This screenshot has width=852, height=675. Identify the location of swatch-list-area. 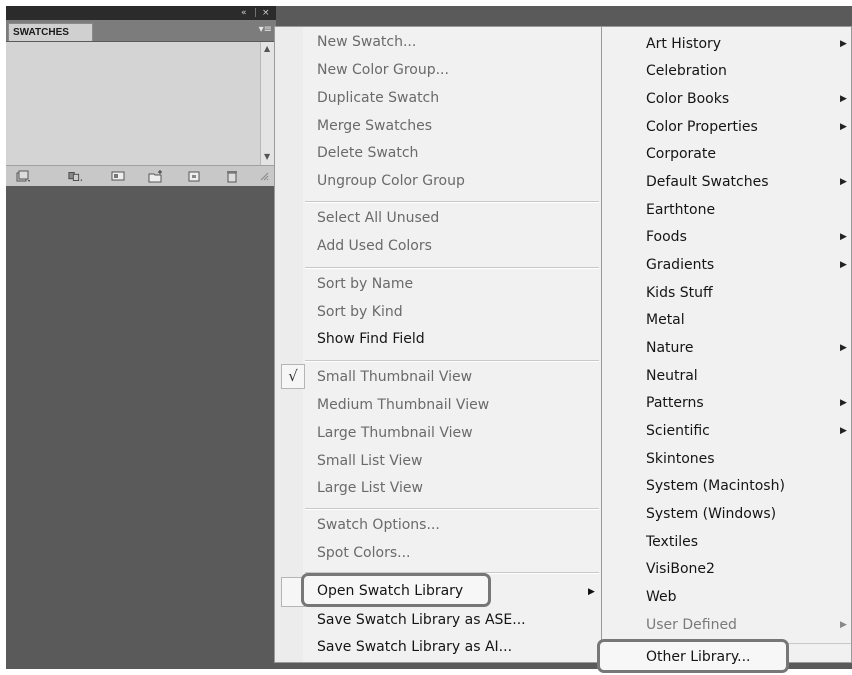
(133, 103).